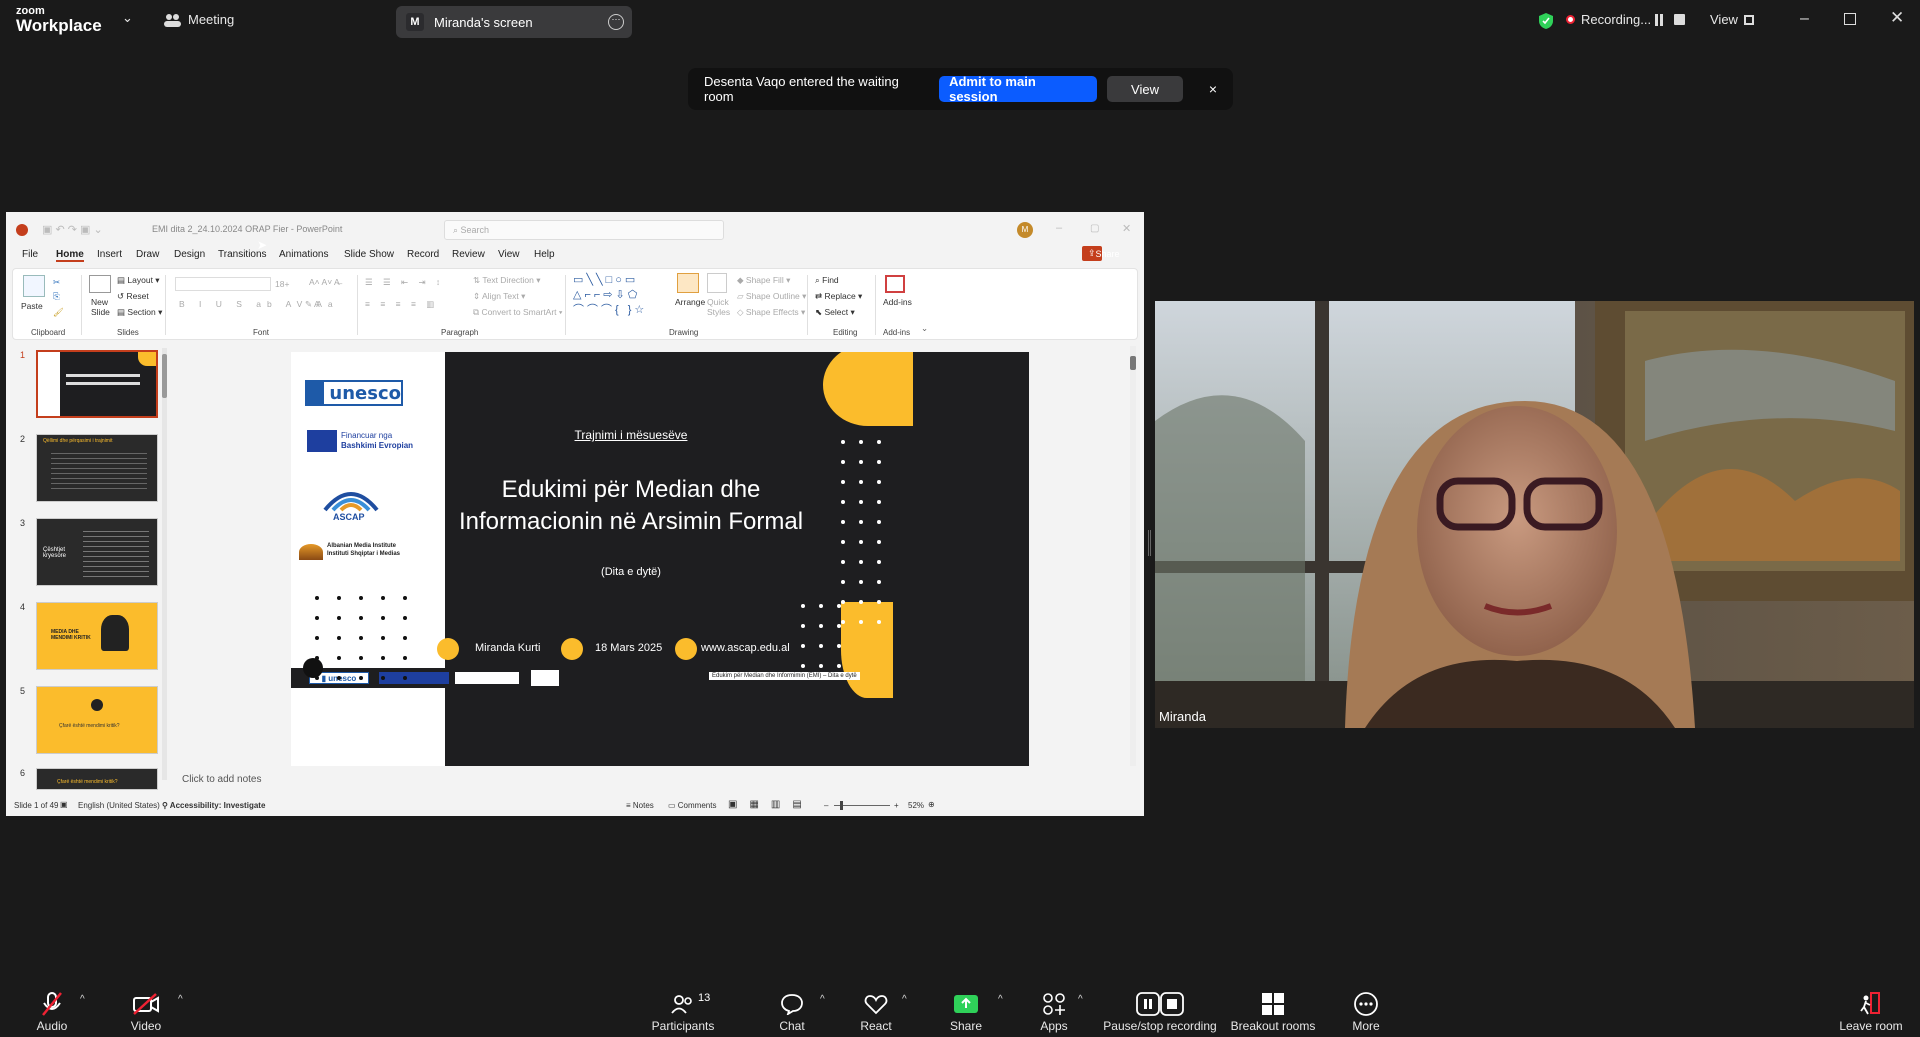 Image resolution: width=1920 pixels, height=1037 pixels. What do you see at coordinates (1679, 19) in the screenshot?
I see `stop-recording-icon` at bounding box center [1679, 19].